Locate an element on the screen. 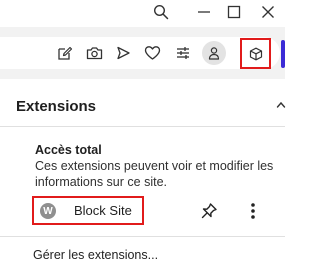  favorite-button is located at coordinates (152, 53).